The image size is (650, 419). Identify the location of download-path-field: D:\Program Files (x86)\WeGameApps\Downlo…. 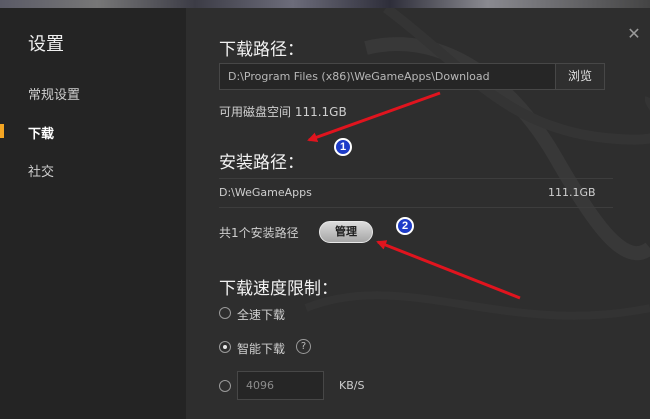
(387, 76).